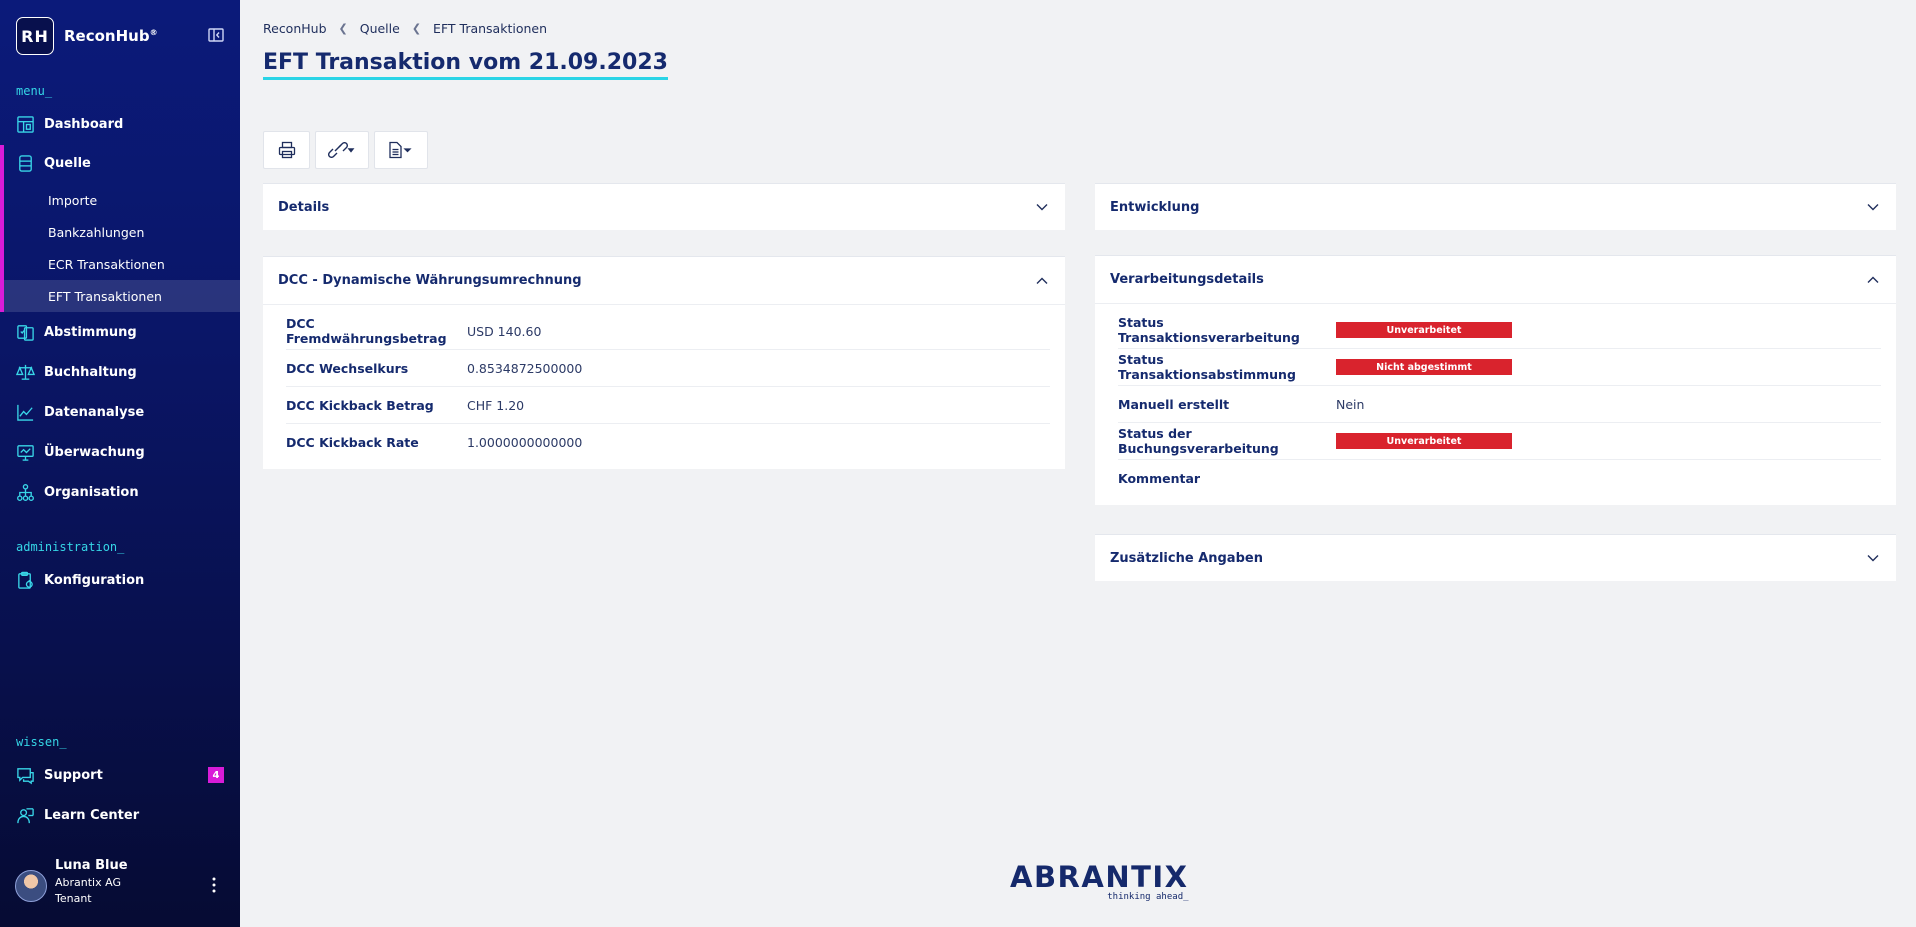 This screenshot has width=1916, height=927. Describe the element at coordinates (1099, 877) in the screenshot. I see `abrantix-logo: ABRANTIX` at that location.